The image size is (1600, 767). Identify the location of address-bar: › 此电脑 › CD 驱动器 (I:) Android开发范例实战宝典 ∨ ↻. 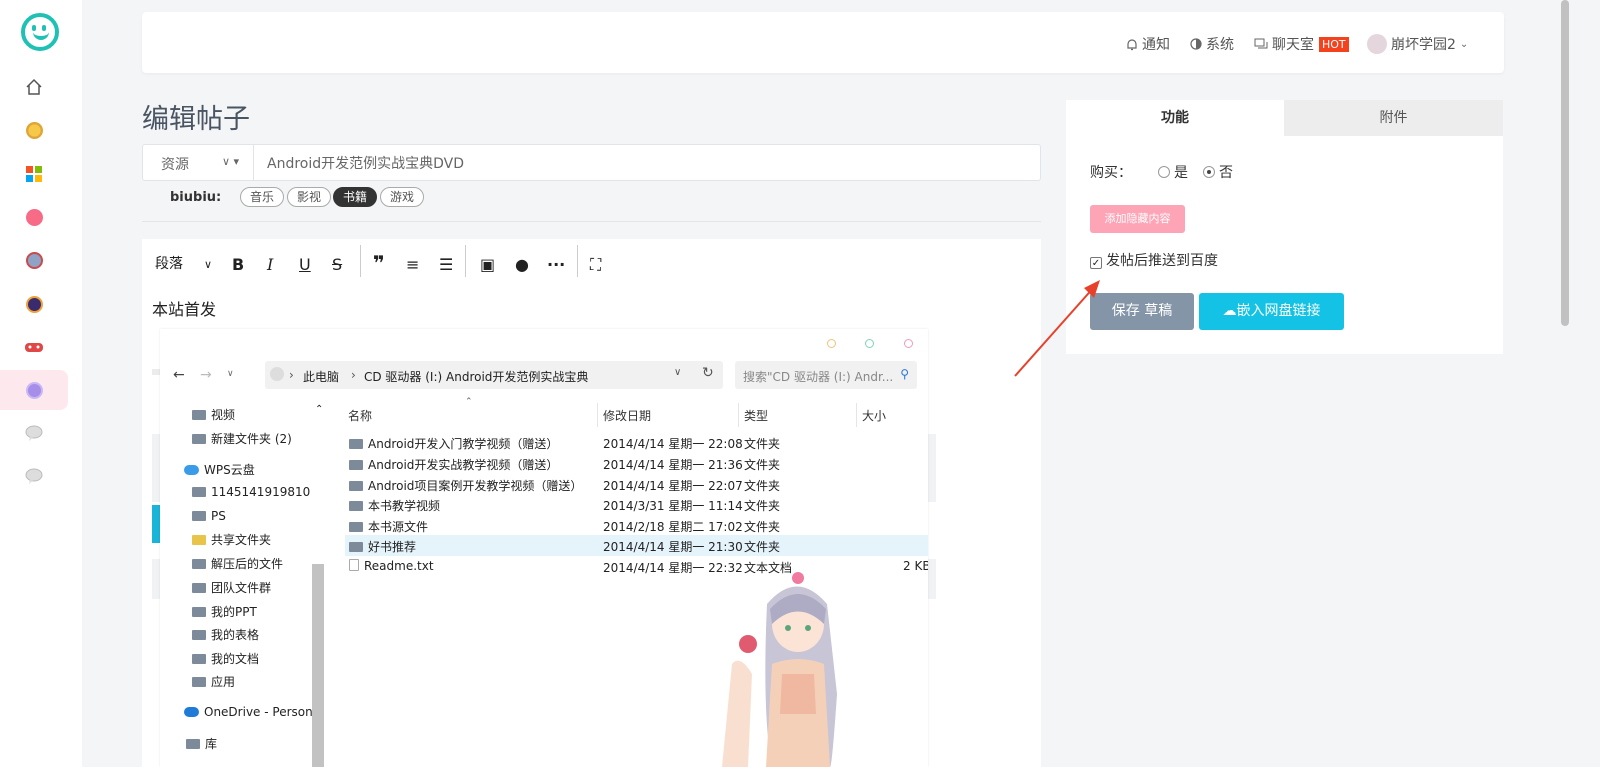
(494, 375).